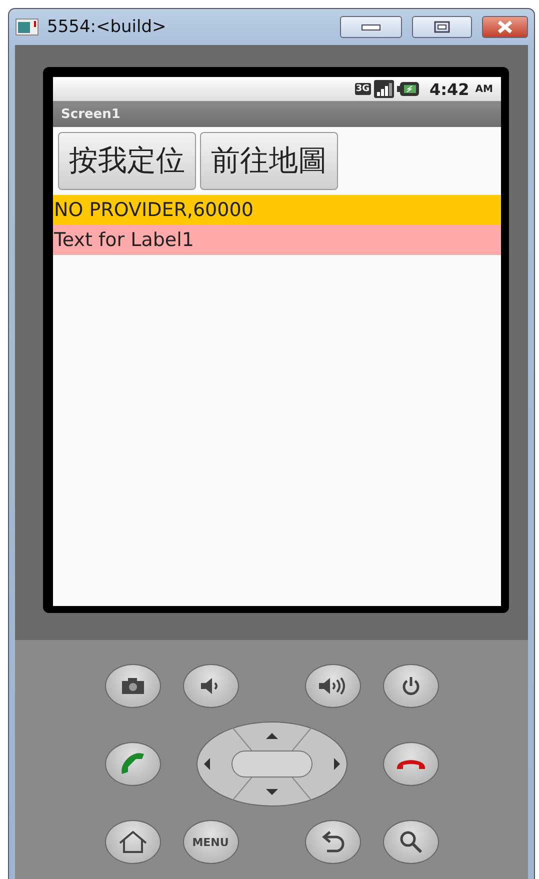  I want to click on speaker-low-icon, so click(210, 686).